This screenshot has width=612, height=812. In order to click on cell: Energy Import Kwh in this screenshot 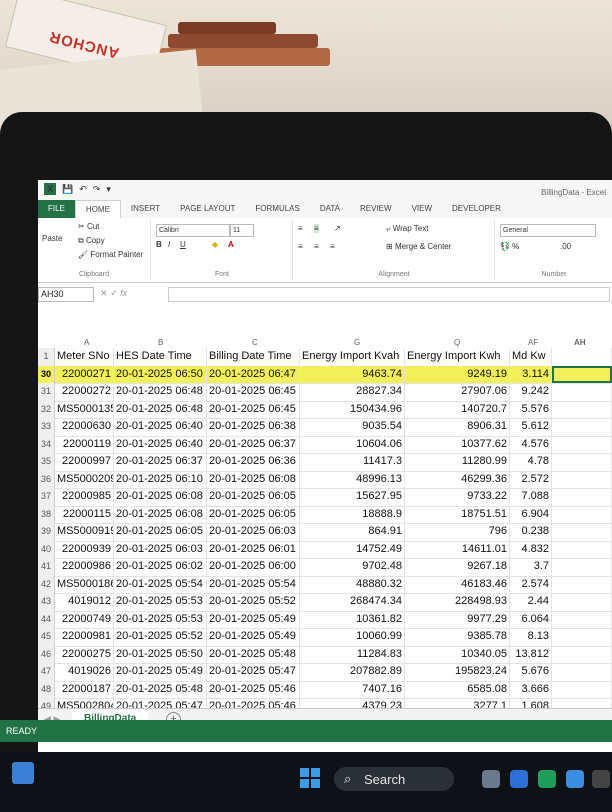, I will do `click(457, 357)`.